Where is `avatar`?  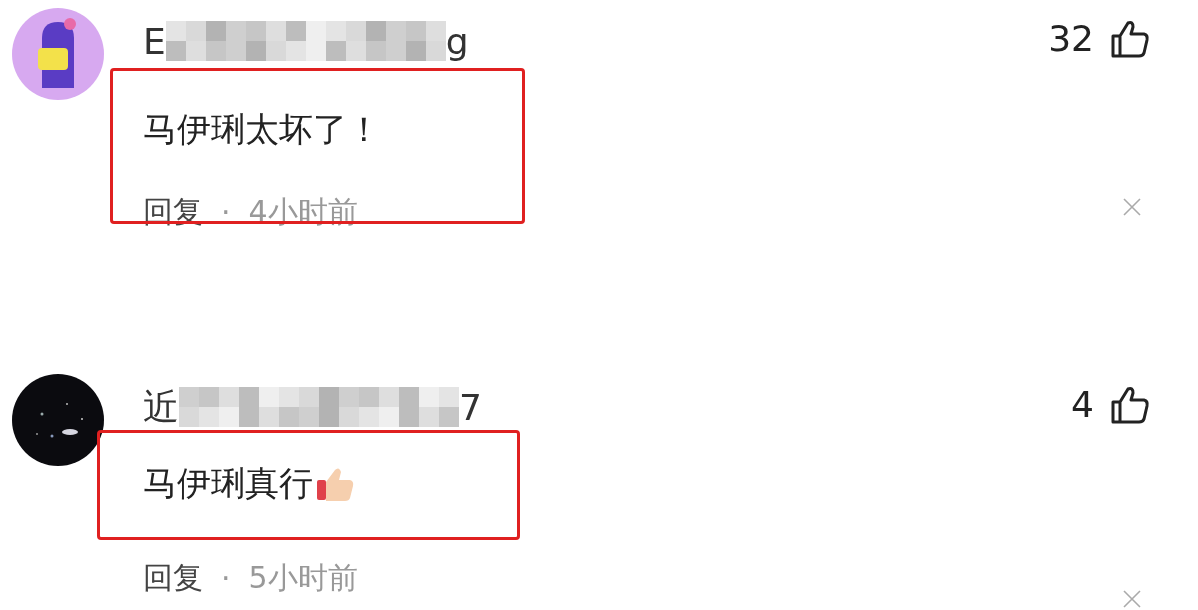
avatar is located at coordinates (58, 54).